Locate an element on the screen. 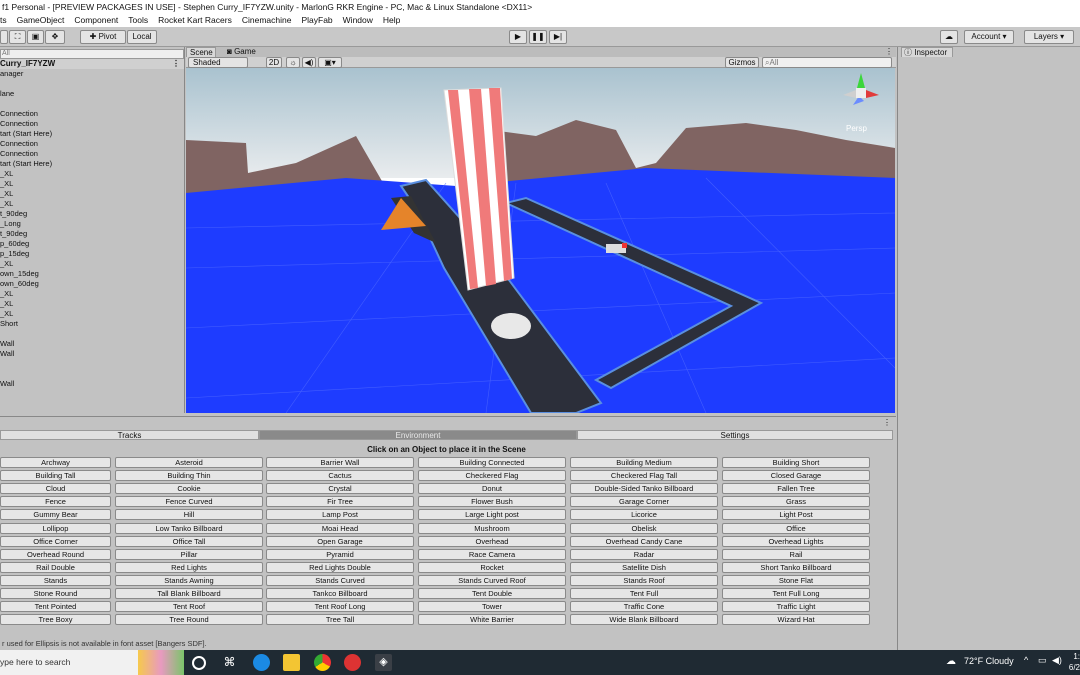 The image size is (1080, 675). object-button-hill: Hill is located at coordinates (189, 515).